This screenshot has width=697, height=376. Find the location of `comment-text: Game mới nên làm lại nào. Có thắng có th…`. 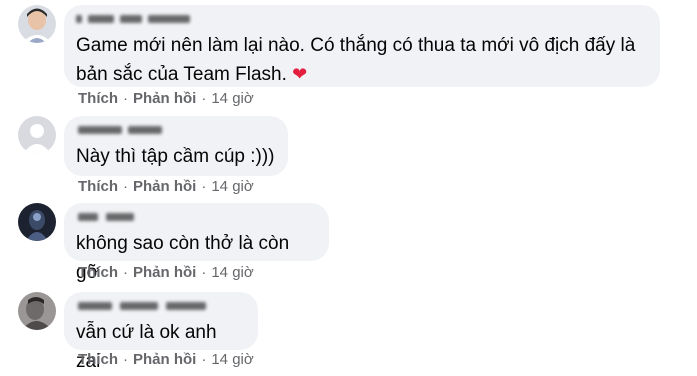

comment-text: Game mới nên làm lại nào. Có thắng có th… is located at coordinates (362, 60).